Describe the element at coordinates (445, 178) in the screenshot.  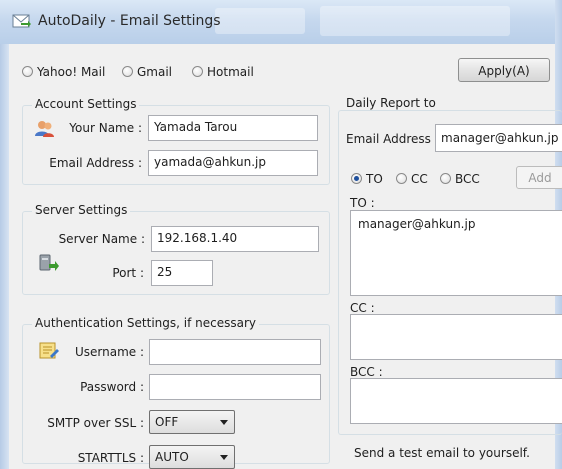
I see `radio-bcc` at that location.